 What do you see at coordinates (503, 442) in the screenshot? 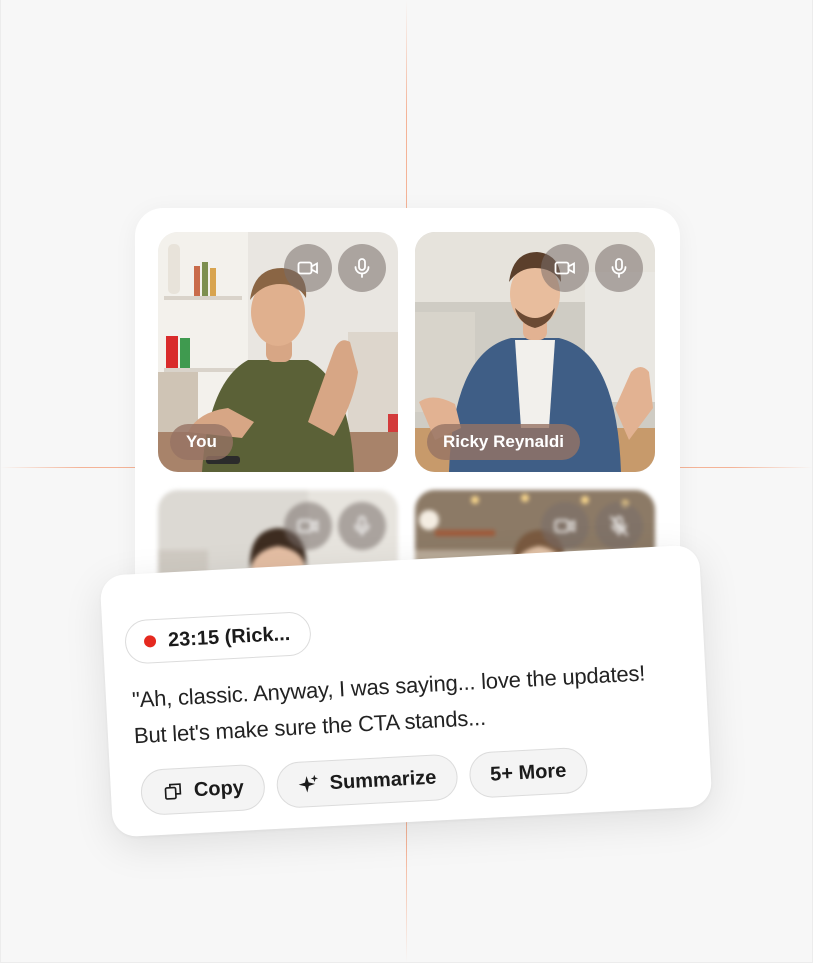
I see `participant-name-label: Ricky Reynaldi` at bounding box center [503, 442].